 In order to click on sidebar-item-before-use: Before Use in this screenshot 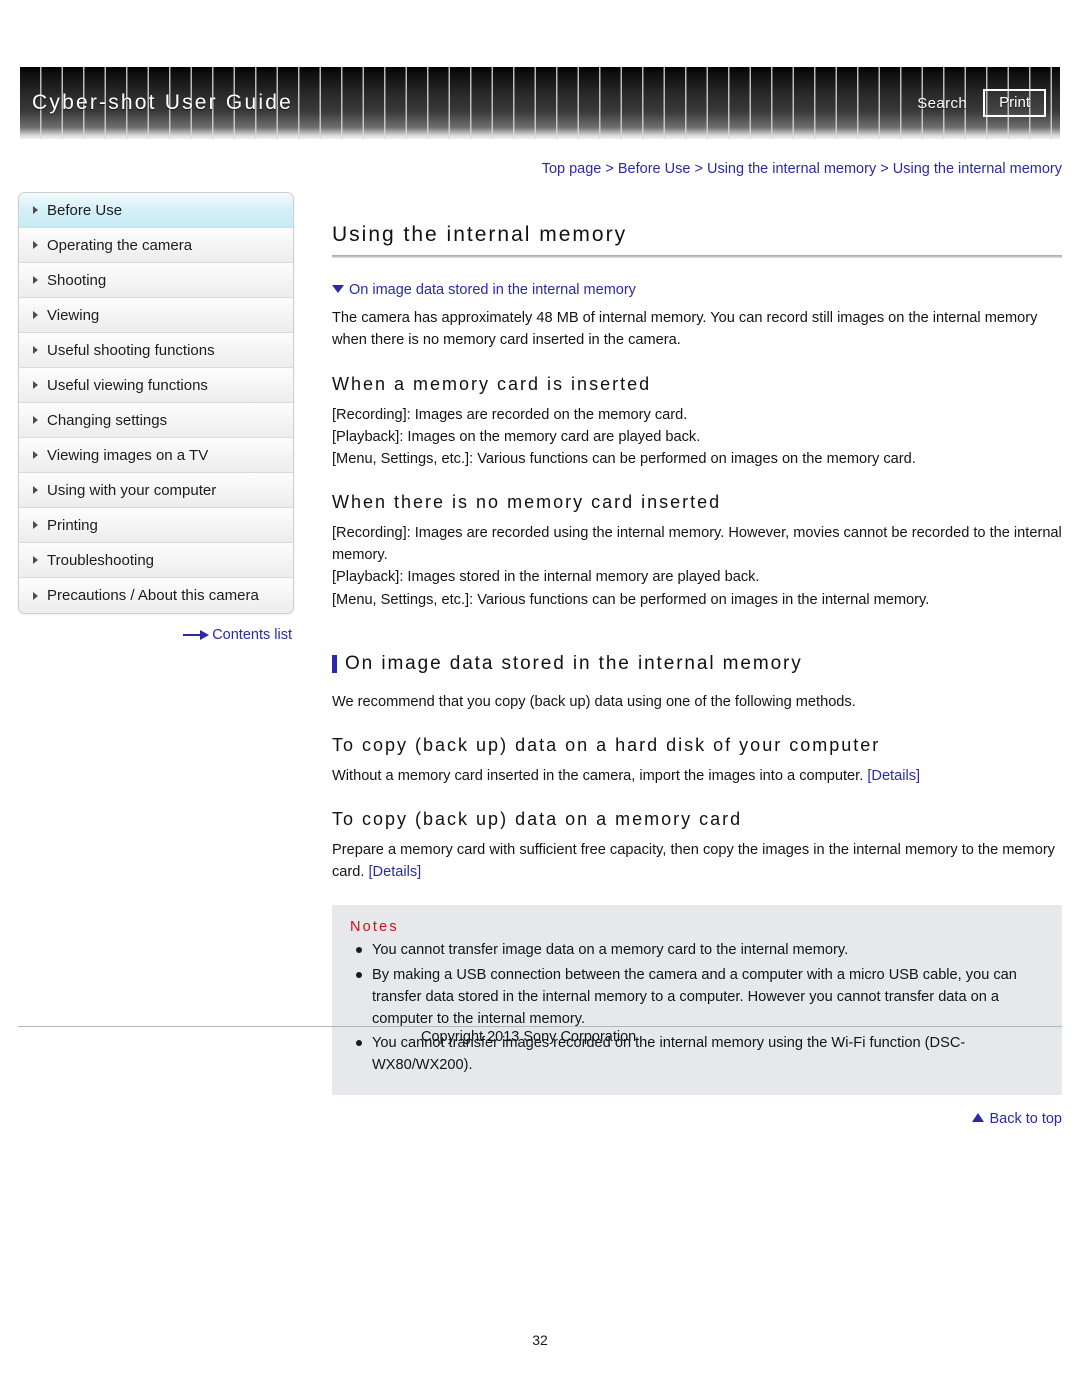, I will do `click(156, 210)`.